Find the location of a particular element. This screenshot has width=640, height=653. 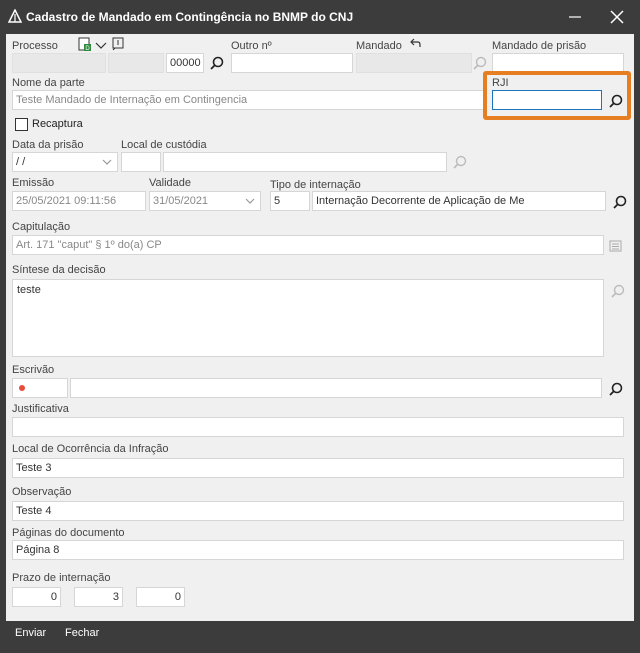

mandado-field is located at coordinates (414, 63).